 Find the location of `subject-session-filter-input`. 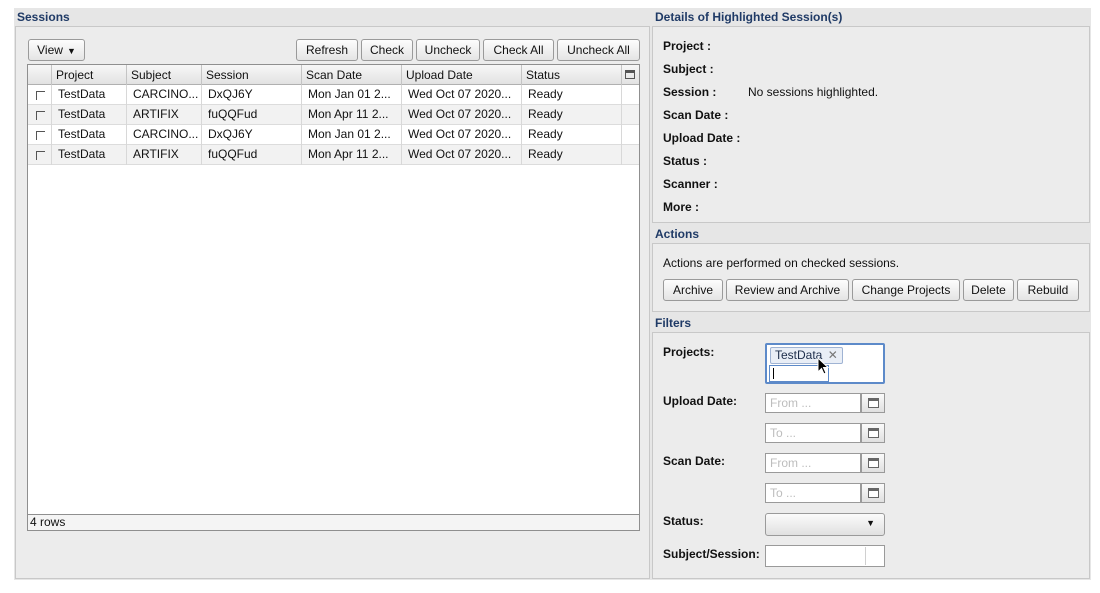

subject-session-filter-input is located at coordinates (825, 556).